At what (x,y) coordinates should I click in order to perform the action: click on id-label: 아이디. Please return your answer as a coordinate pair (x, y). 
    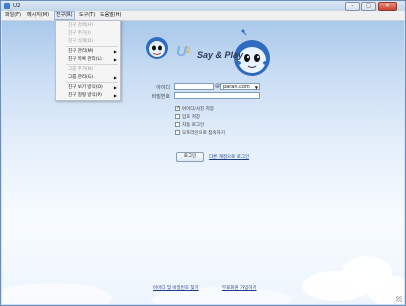
    Looking at the image, I should click on (163, 88).